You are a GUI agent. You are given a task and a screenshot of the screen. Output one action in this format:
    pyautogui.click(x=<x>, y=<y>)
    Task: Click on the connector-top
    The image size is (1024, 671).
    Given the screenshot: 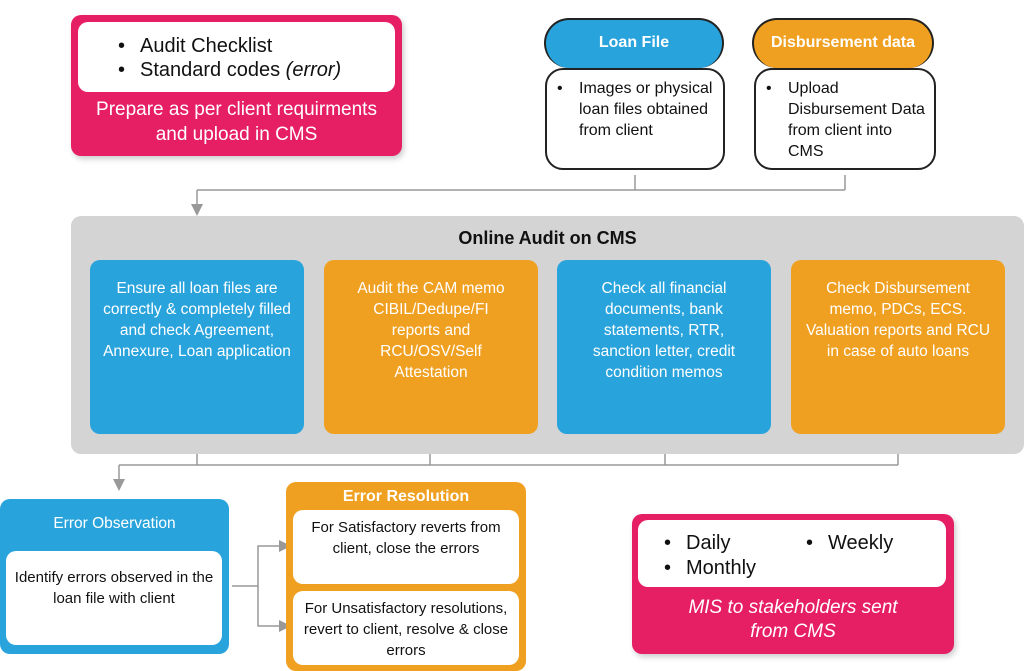 What is the action you would take?
    pyautogui.click(x=521, y=192)
    